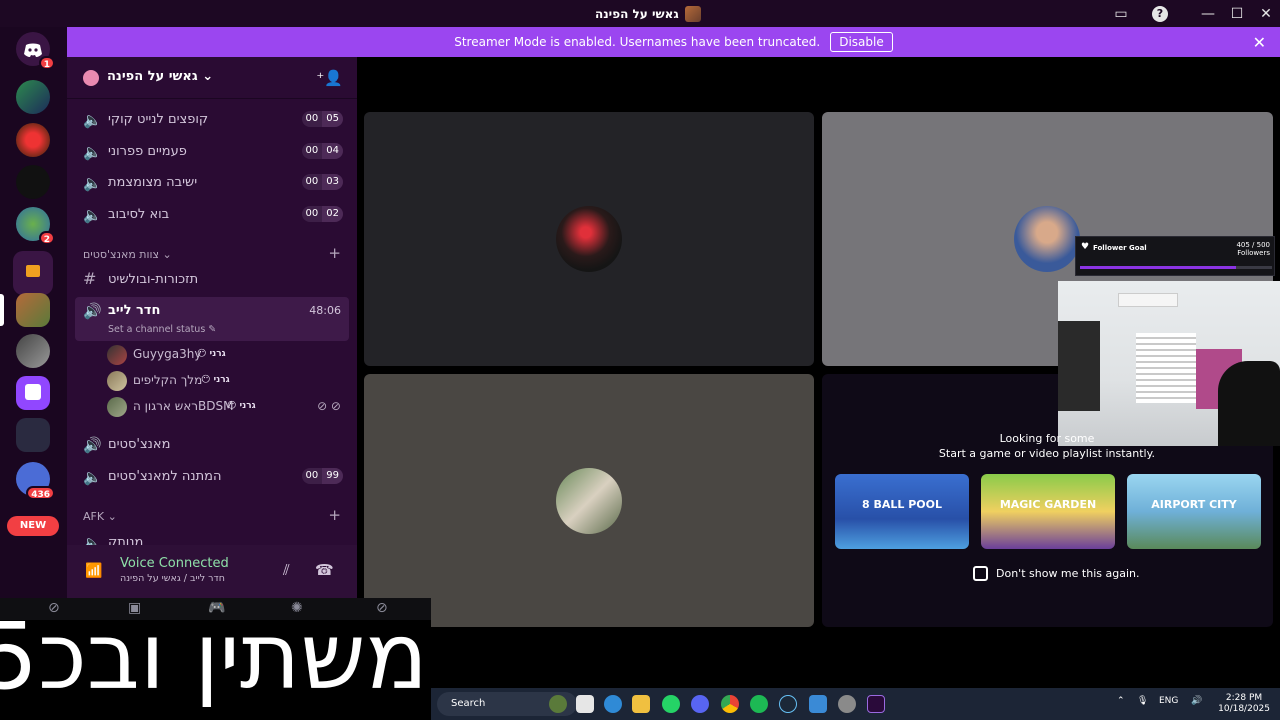 This screenshot has height=720, width=1280. Describe the element at coordinates (692, 13) in the screenshot. I see `server-thumbnail-icon` at that location.